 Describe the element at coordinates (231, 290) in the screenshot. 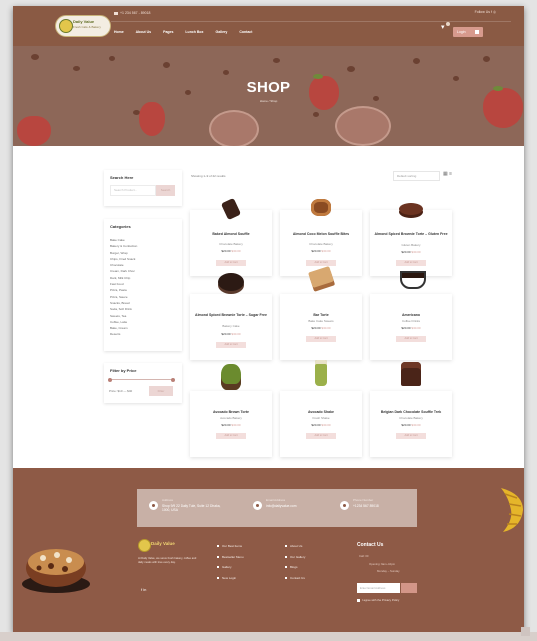

I see `product-image-brownie-torte` at that location.